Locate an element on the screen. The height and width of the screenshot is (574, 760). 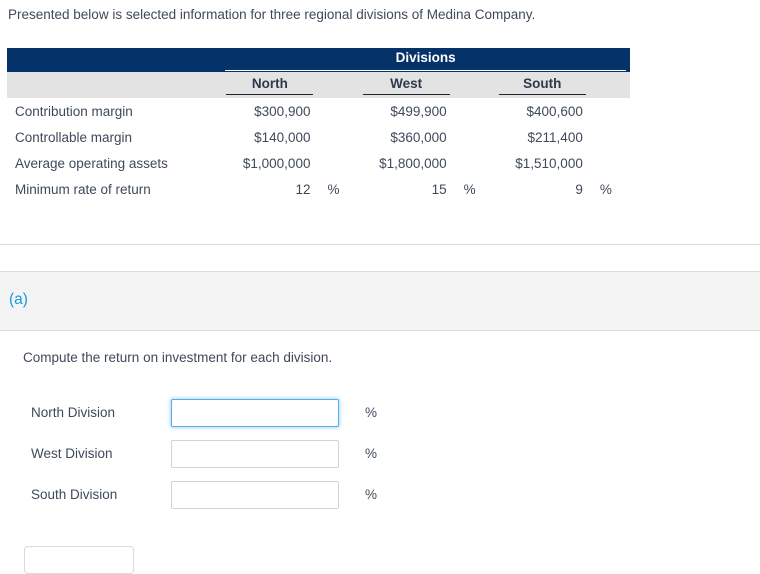
part-banner-bottom-rule is located at coordinates (380, 330).